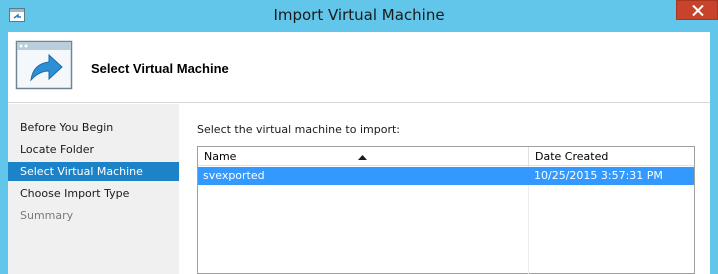  I want to click on table-row: svexported 10/25/2015 3:57:31 PM, so click(446, 176).